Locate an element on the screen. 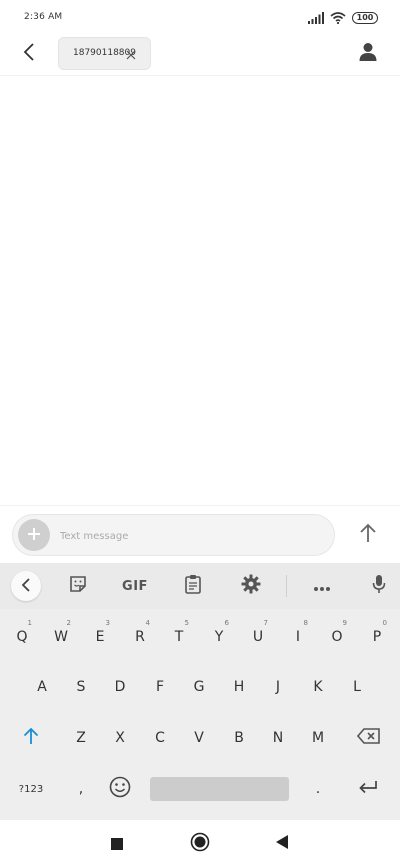 This screenshot has height=866, width=400. keyboard-collapse-button is located at coordinates (26, 586).